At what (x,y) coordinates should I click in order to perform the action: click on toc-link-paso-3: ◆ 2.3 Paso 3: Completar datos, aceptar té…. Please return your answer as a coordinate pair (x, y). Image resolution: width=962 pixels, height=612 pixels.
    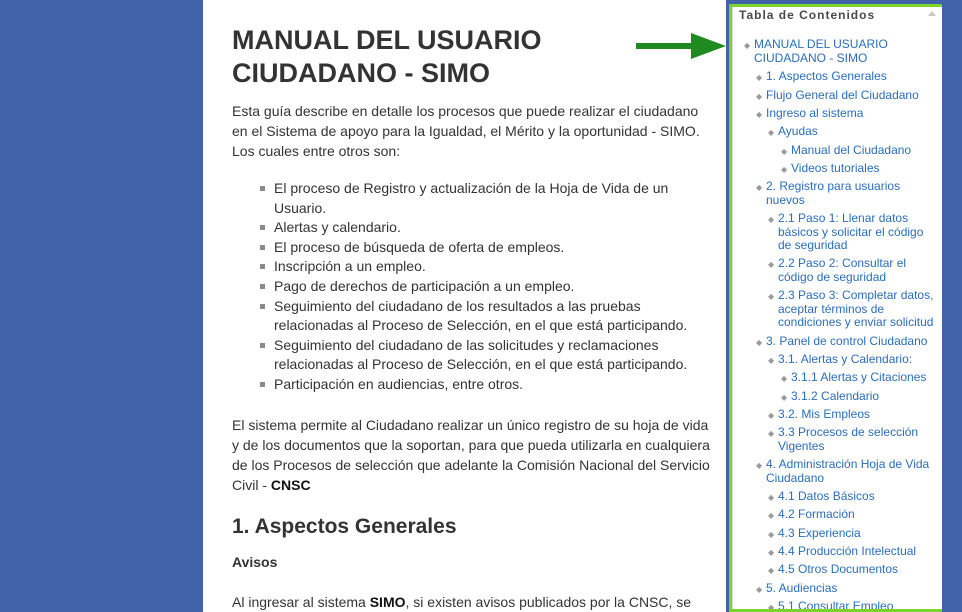
    Looking at the image, I should click on (855, 309).